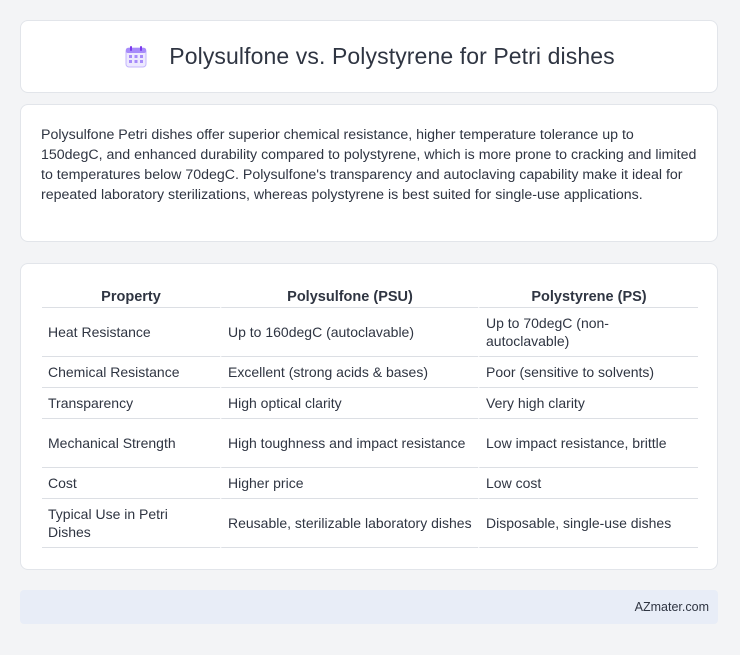 The image size is (740, 655). I want to click on table-row: Cost Higher price Low cost, so click(370, 483).